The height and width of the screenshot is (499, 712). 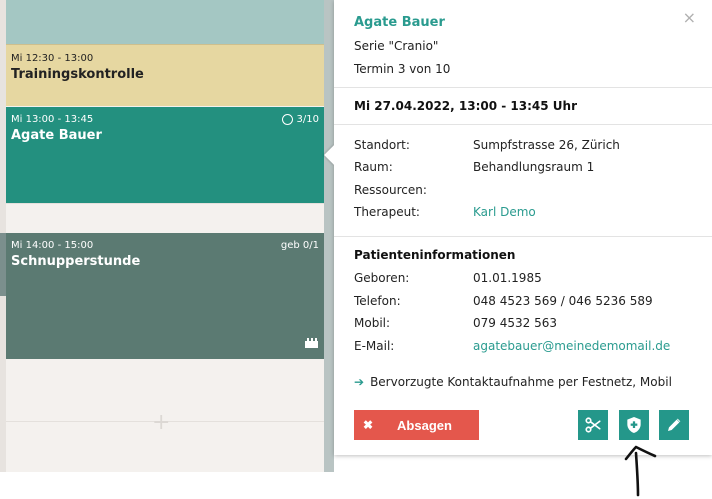 What do you see at coordinates (387, 212) in the screenshot?
I see `detail-label: Therapeut:` at bounding box center [387, 212].